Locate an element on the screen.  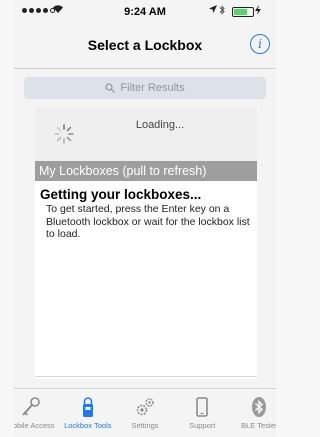
tab-label: Mobile Access is located at coordinates (34, 425).